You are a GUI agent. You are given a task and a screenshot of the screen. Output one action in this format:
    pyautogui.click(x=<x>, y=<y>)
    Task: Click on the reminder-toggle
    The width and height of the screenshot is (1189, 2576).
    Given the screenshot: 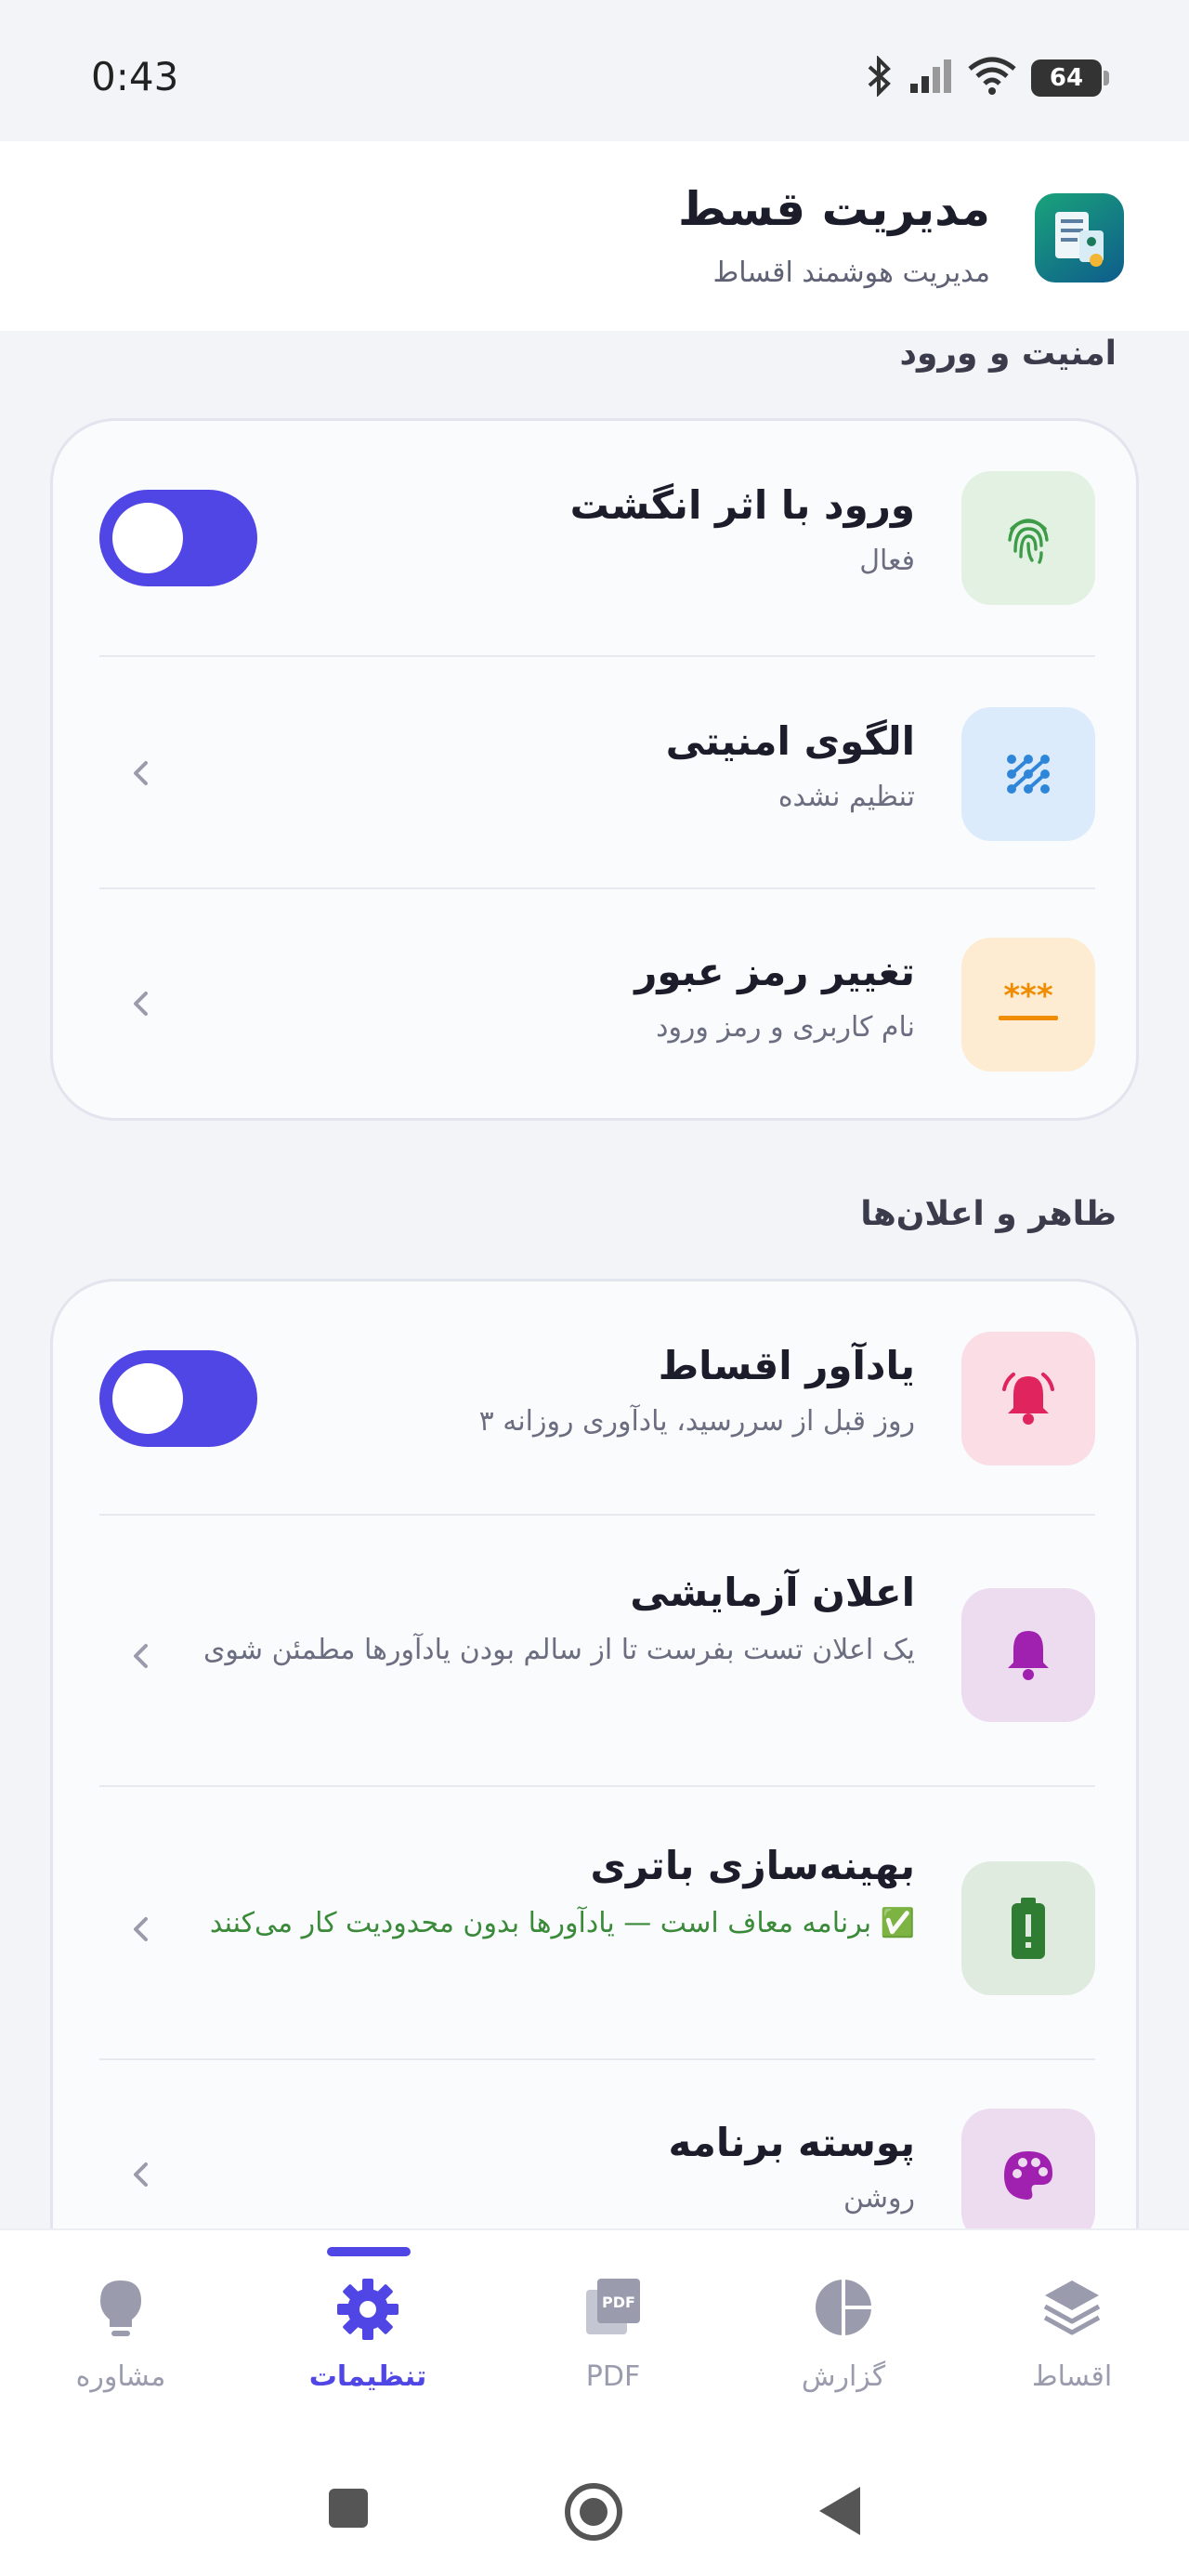 What is the action you would take?
    pyautogui.click(x=178, y=1398)
    